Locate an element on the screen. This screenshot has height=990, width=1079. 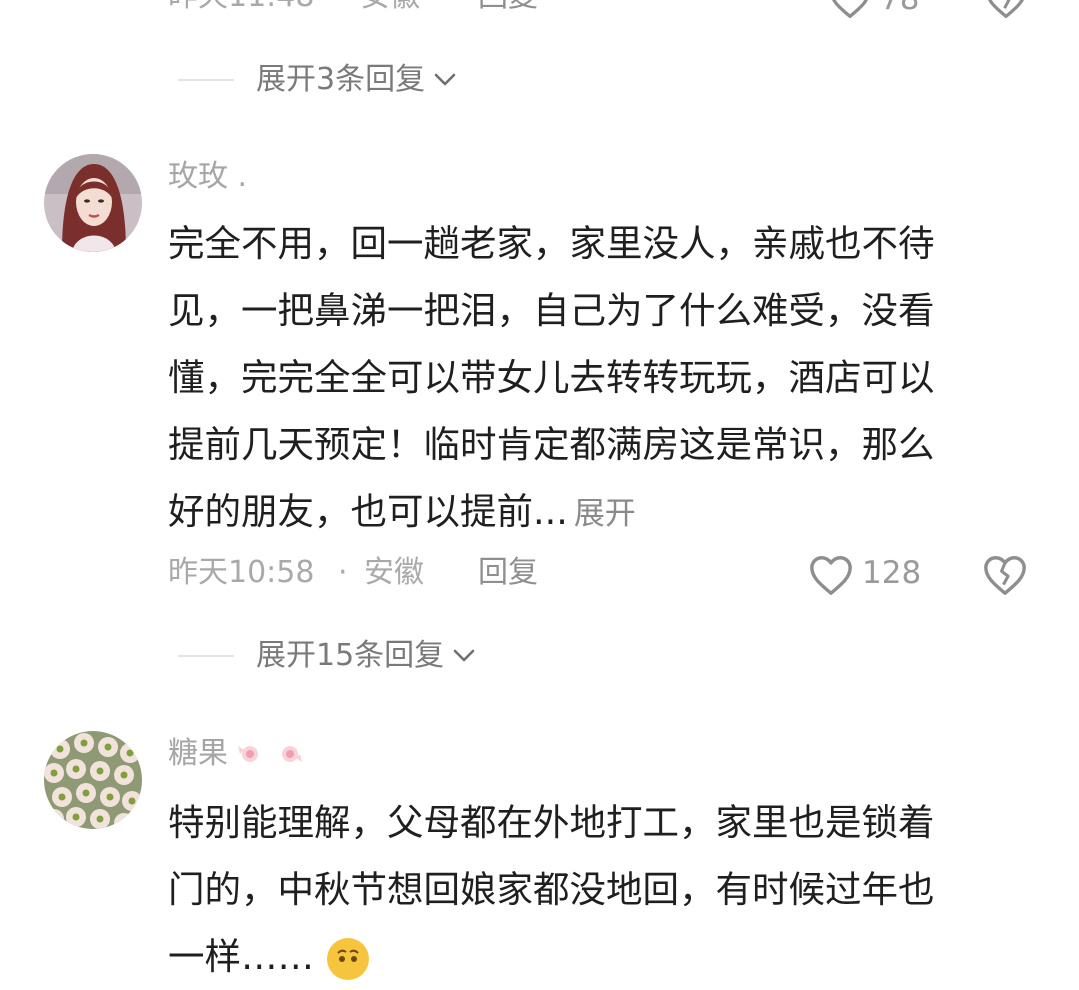
like-count: 128 is located at coordinates (892, 573).